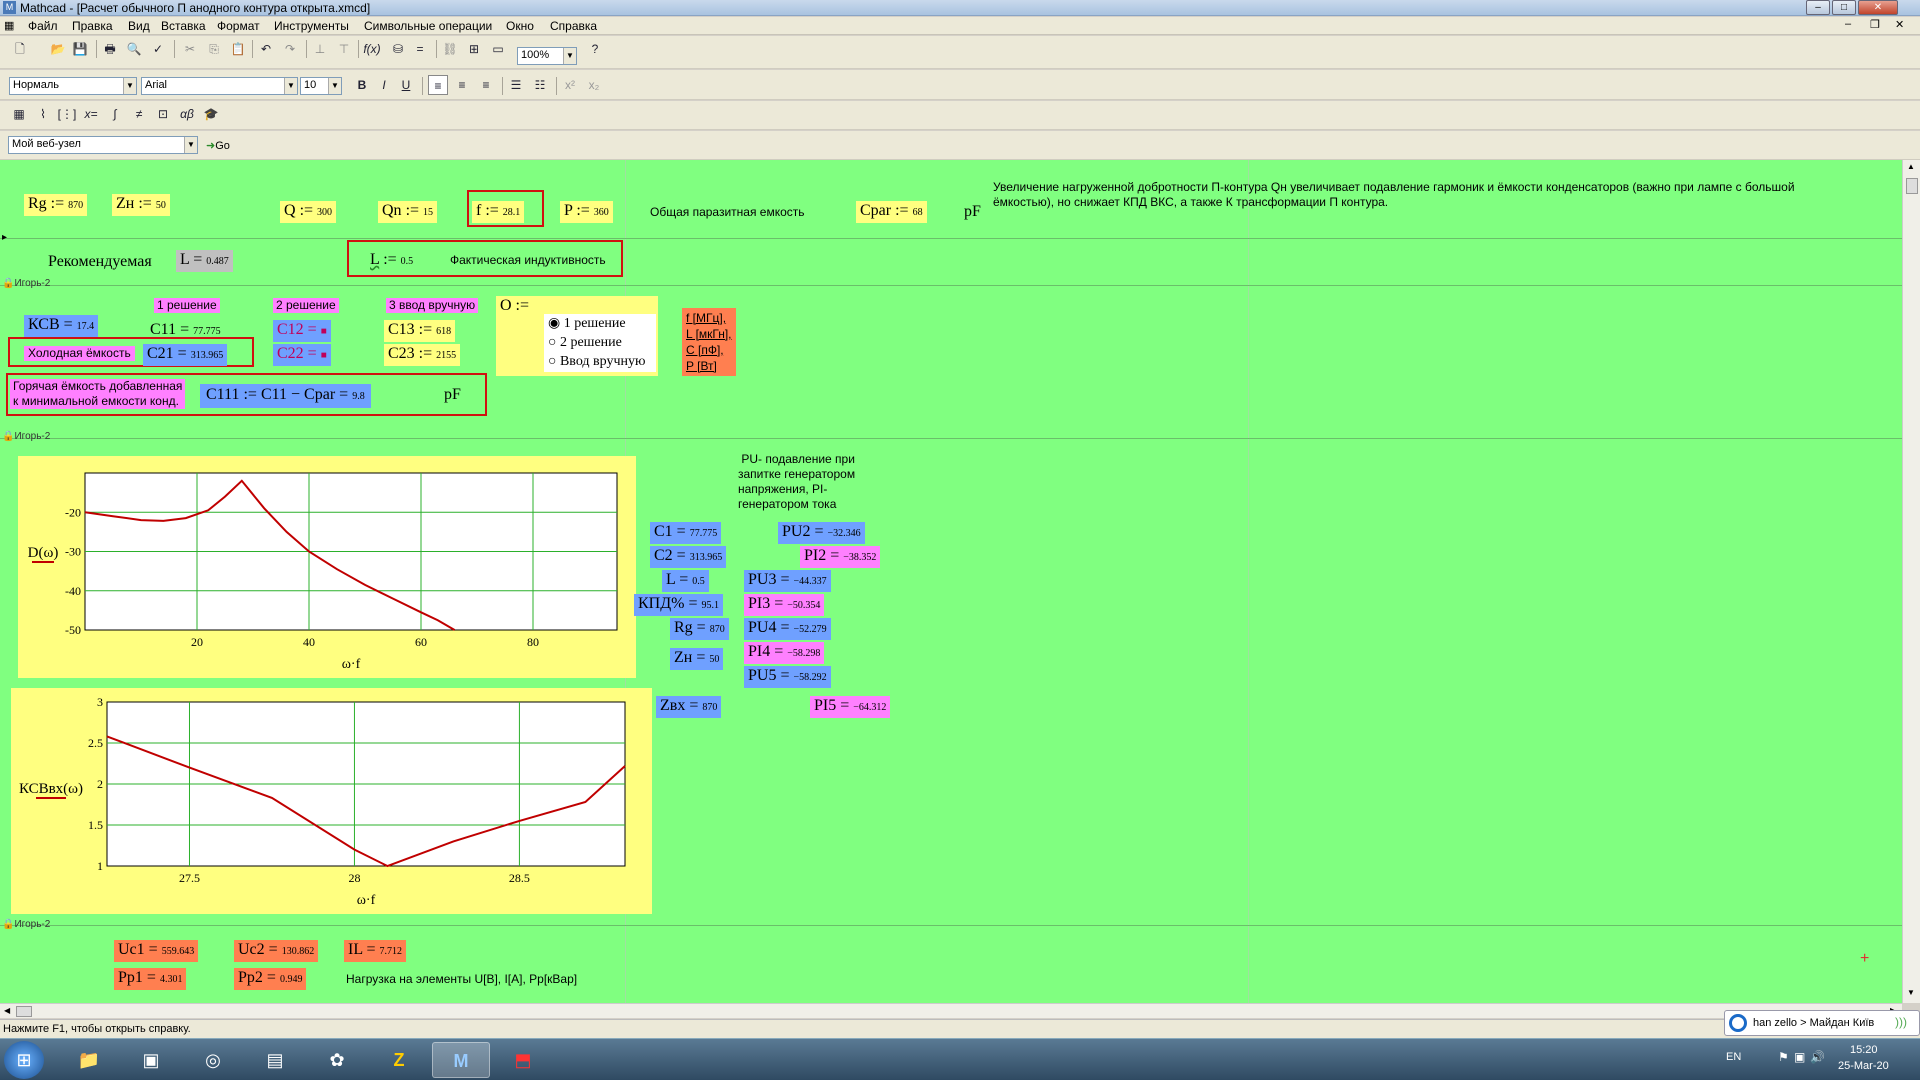  What do you see at coordinates (9, 7) in the screenshot?
I see `app-icon: M` at bounding box center [9, 7].